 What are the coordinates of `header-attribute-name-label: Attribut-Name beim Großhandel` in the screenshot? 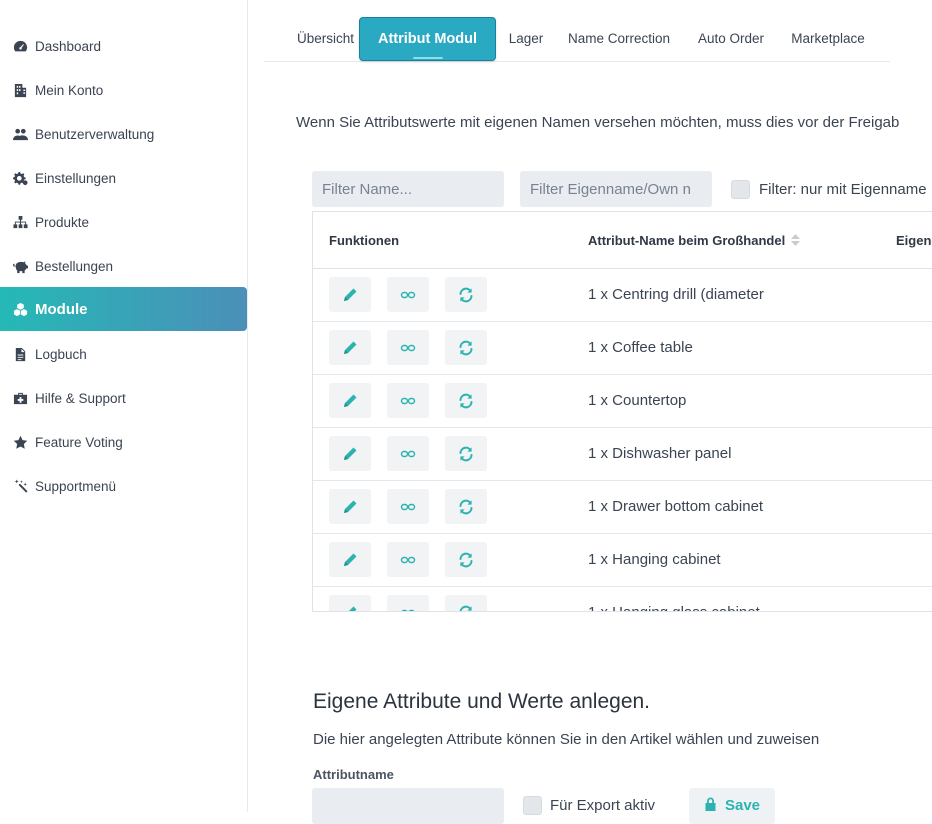 It's located at (687, 240).